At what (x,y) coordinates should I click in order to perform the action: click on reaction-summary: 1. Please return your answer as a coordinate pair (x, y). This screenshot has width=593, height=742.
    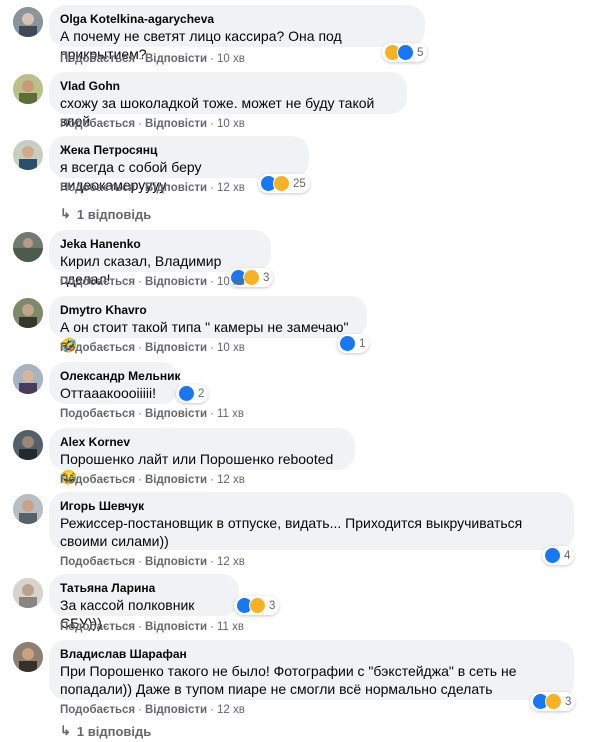
    Looking at the image, I should click on (353, 343).